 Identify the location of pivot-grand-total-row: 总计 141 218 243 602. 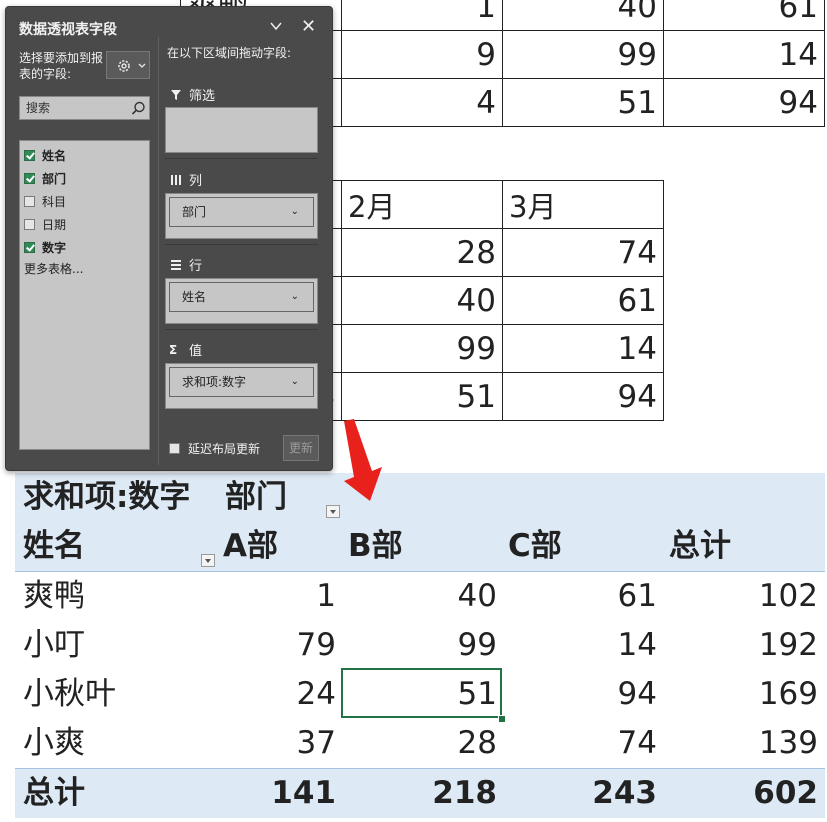
(420, 793).